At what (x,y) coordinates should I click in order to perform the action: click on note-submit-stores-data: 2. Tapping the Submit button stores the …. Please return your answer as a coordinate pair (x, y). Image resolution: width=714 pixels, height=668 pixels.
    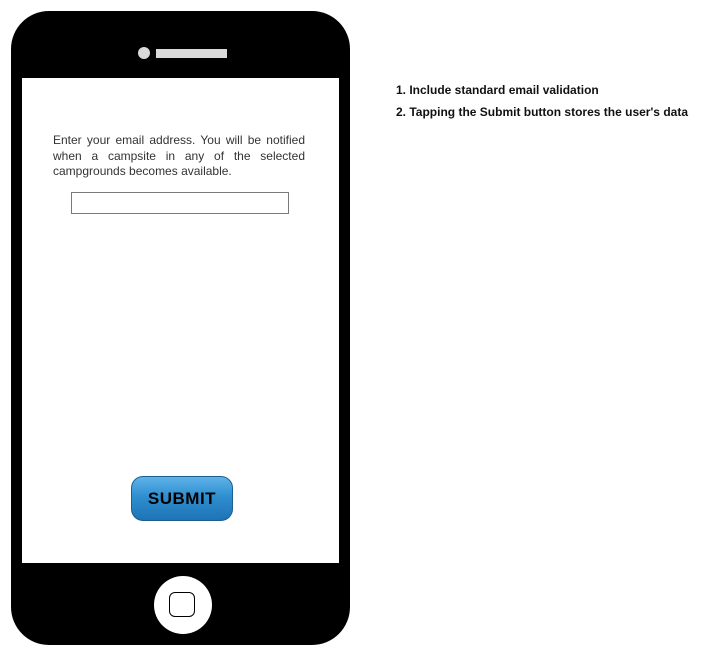
    Looking at the image, I should click on (542, 112).